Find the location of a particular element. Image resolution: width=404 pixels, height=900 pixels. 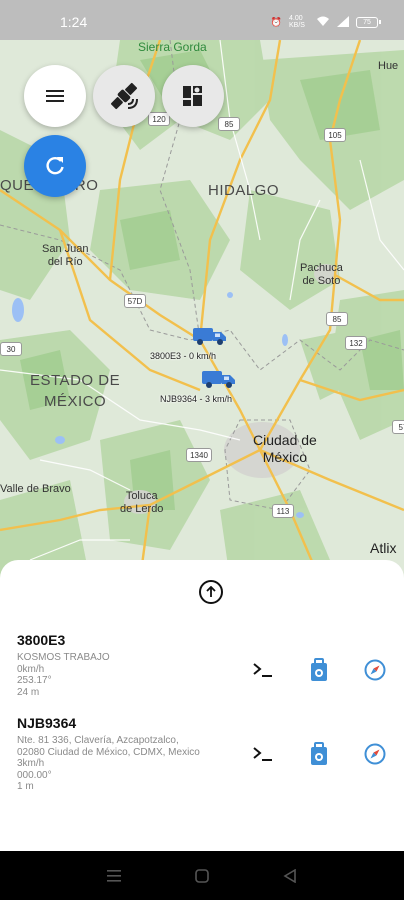

home-button is located at coordinates (202, 876).